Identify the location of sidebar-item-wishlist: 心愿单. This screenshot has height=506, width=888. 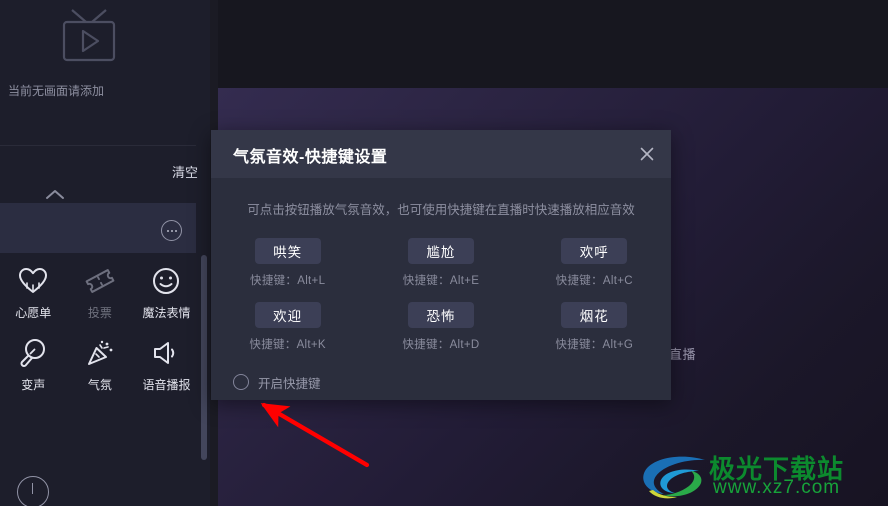
(33, 294).